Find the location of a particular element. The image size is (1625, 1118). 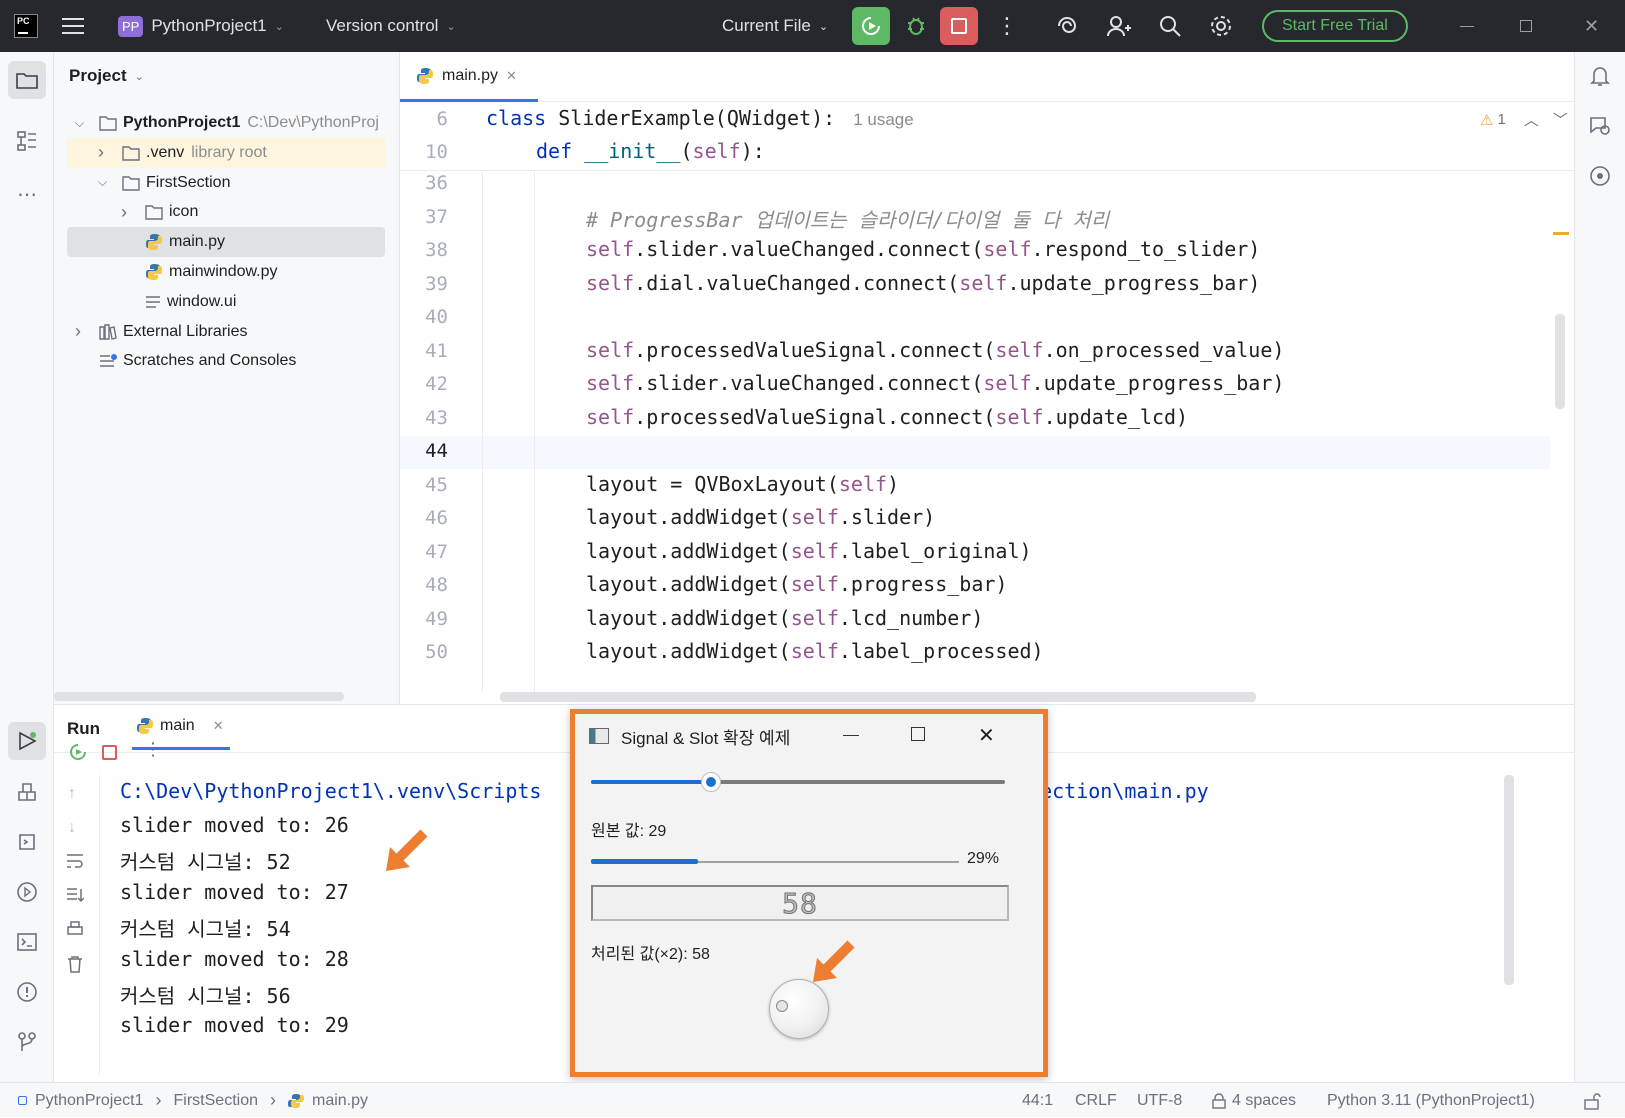

code-line: layout.addWidget(self.progress_bar) is located at coordinates (796, 584).